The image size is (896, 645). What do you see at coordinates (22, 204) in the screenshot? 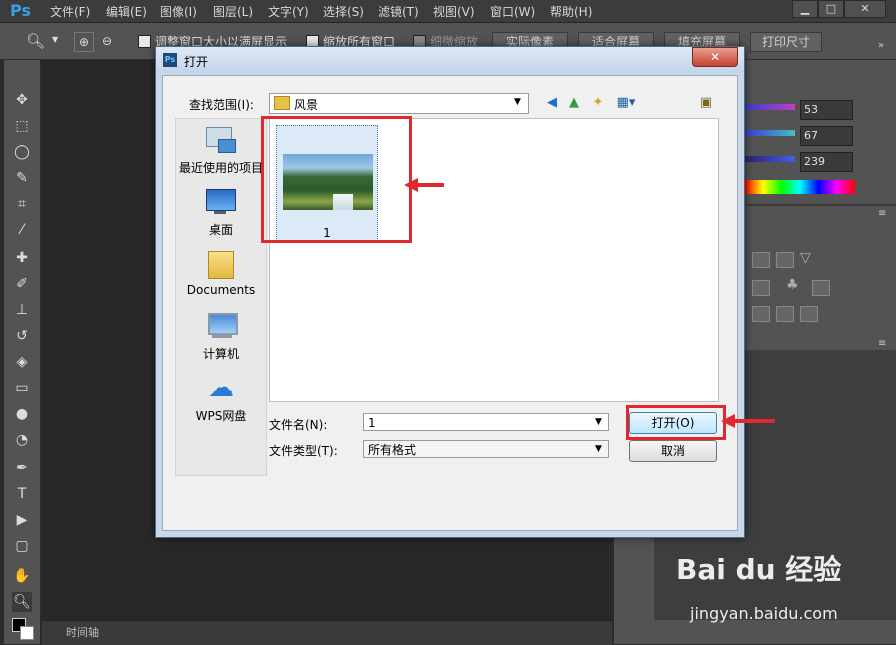
I see `crop-tool-icon: ⌗` at bounding box center [22, 204].